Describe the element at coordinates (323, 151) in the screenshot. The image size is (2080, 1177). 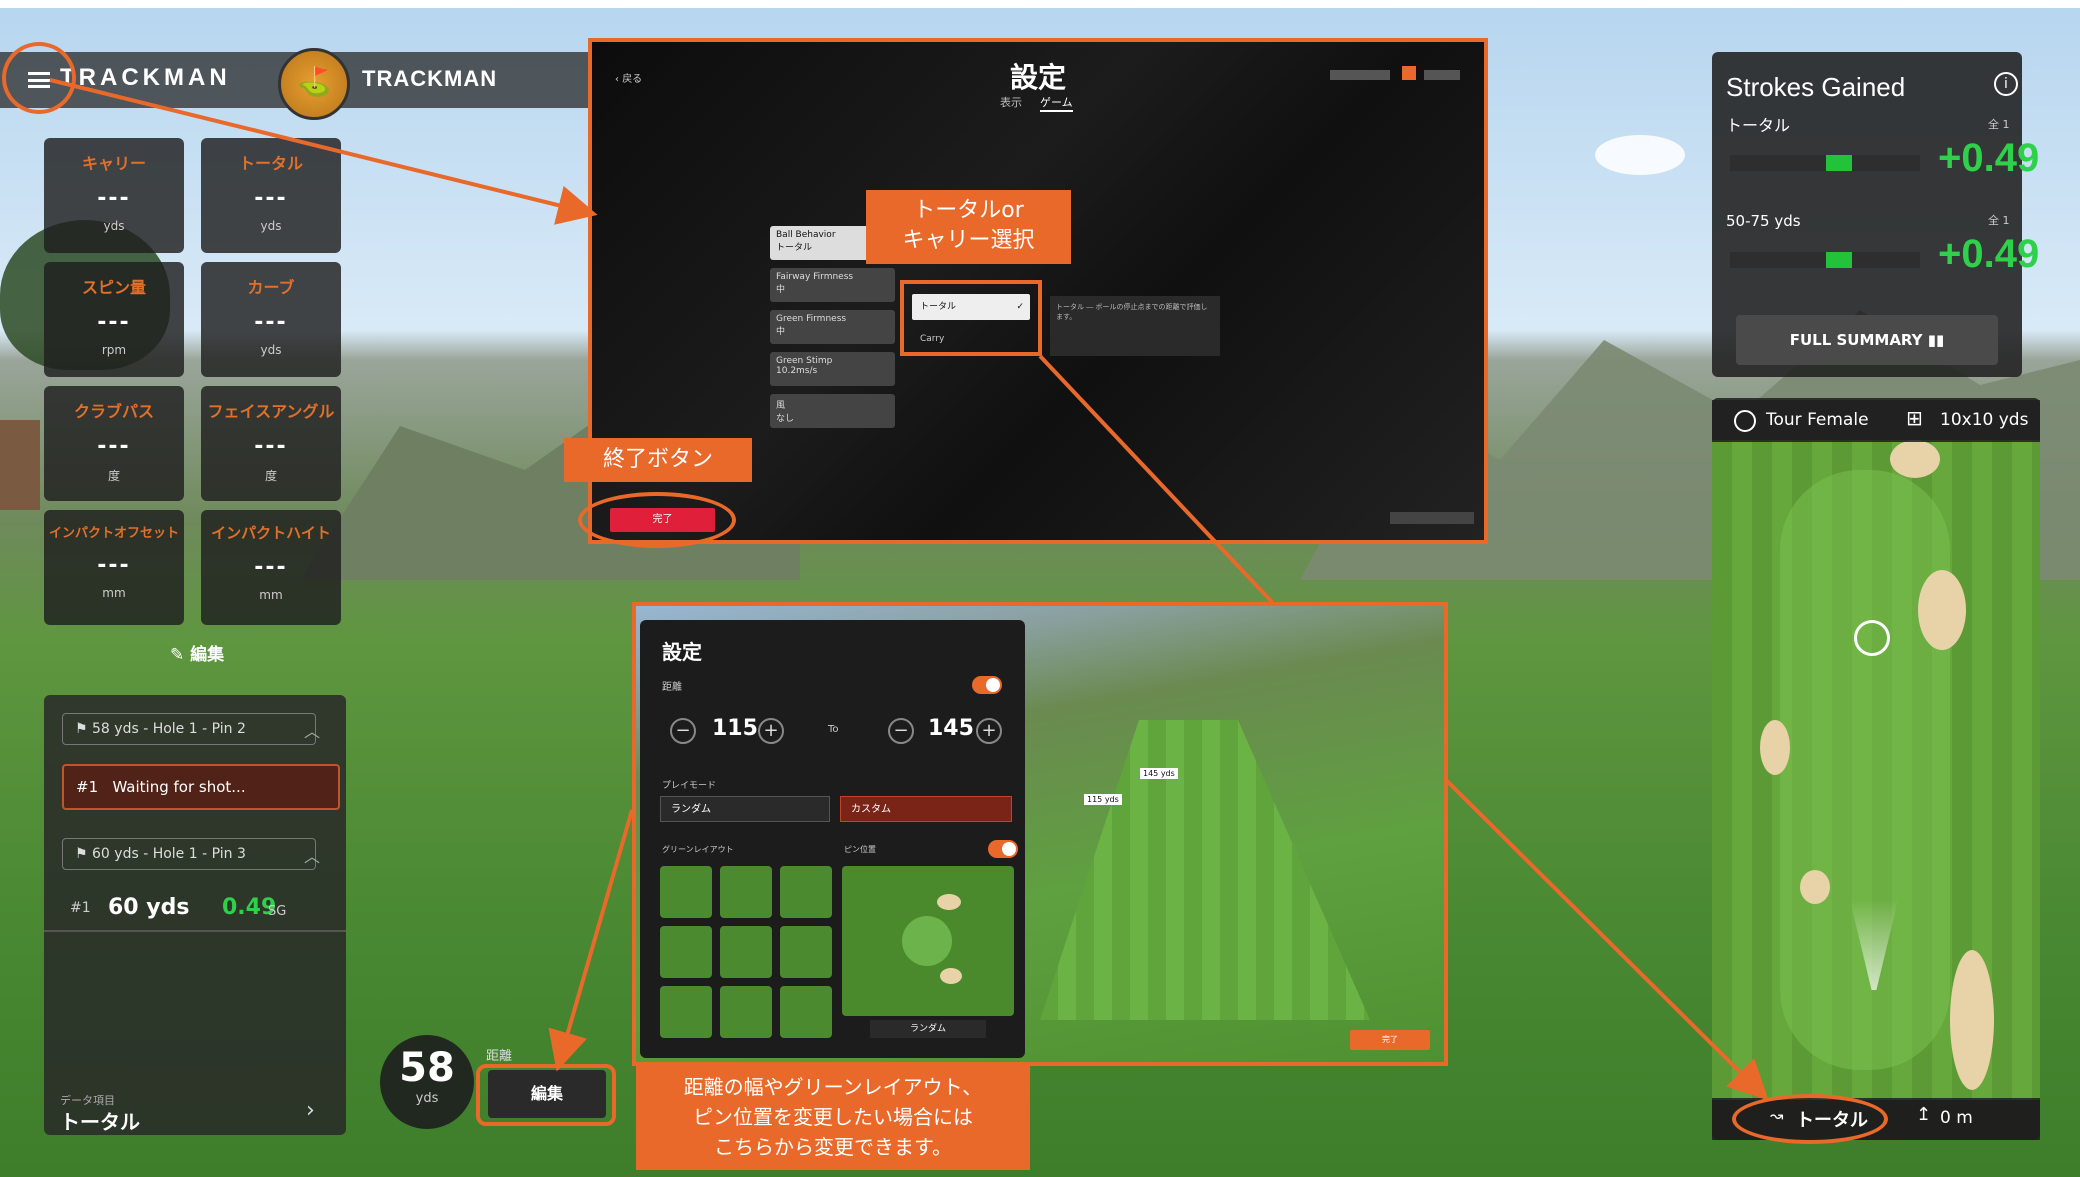
I see `arrow-menu-to-settings` at that location.